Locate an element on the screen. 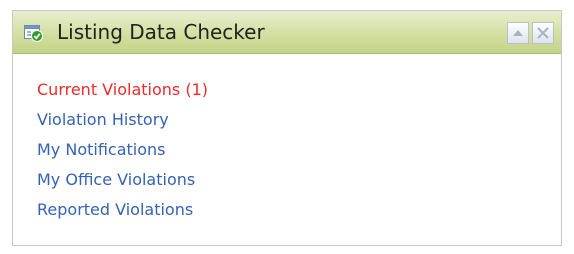 This screenshot has height=254, width=574. current-violations-link: Current Violations (1) is located at coordinates (122, 89).